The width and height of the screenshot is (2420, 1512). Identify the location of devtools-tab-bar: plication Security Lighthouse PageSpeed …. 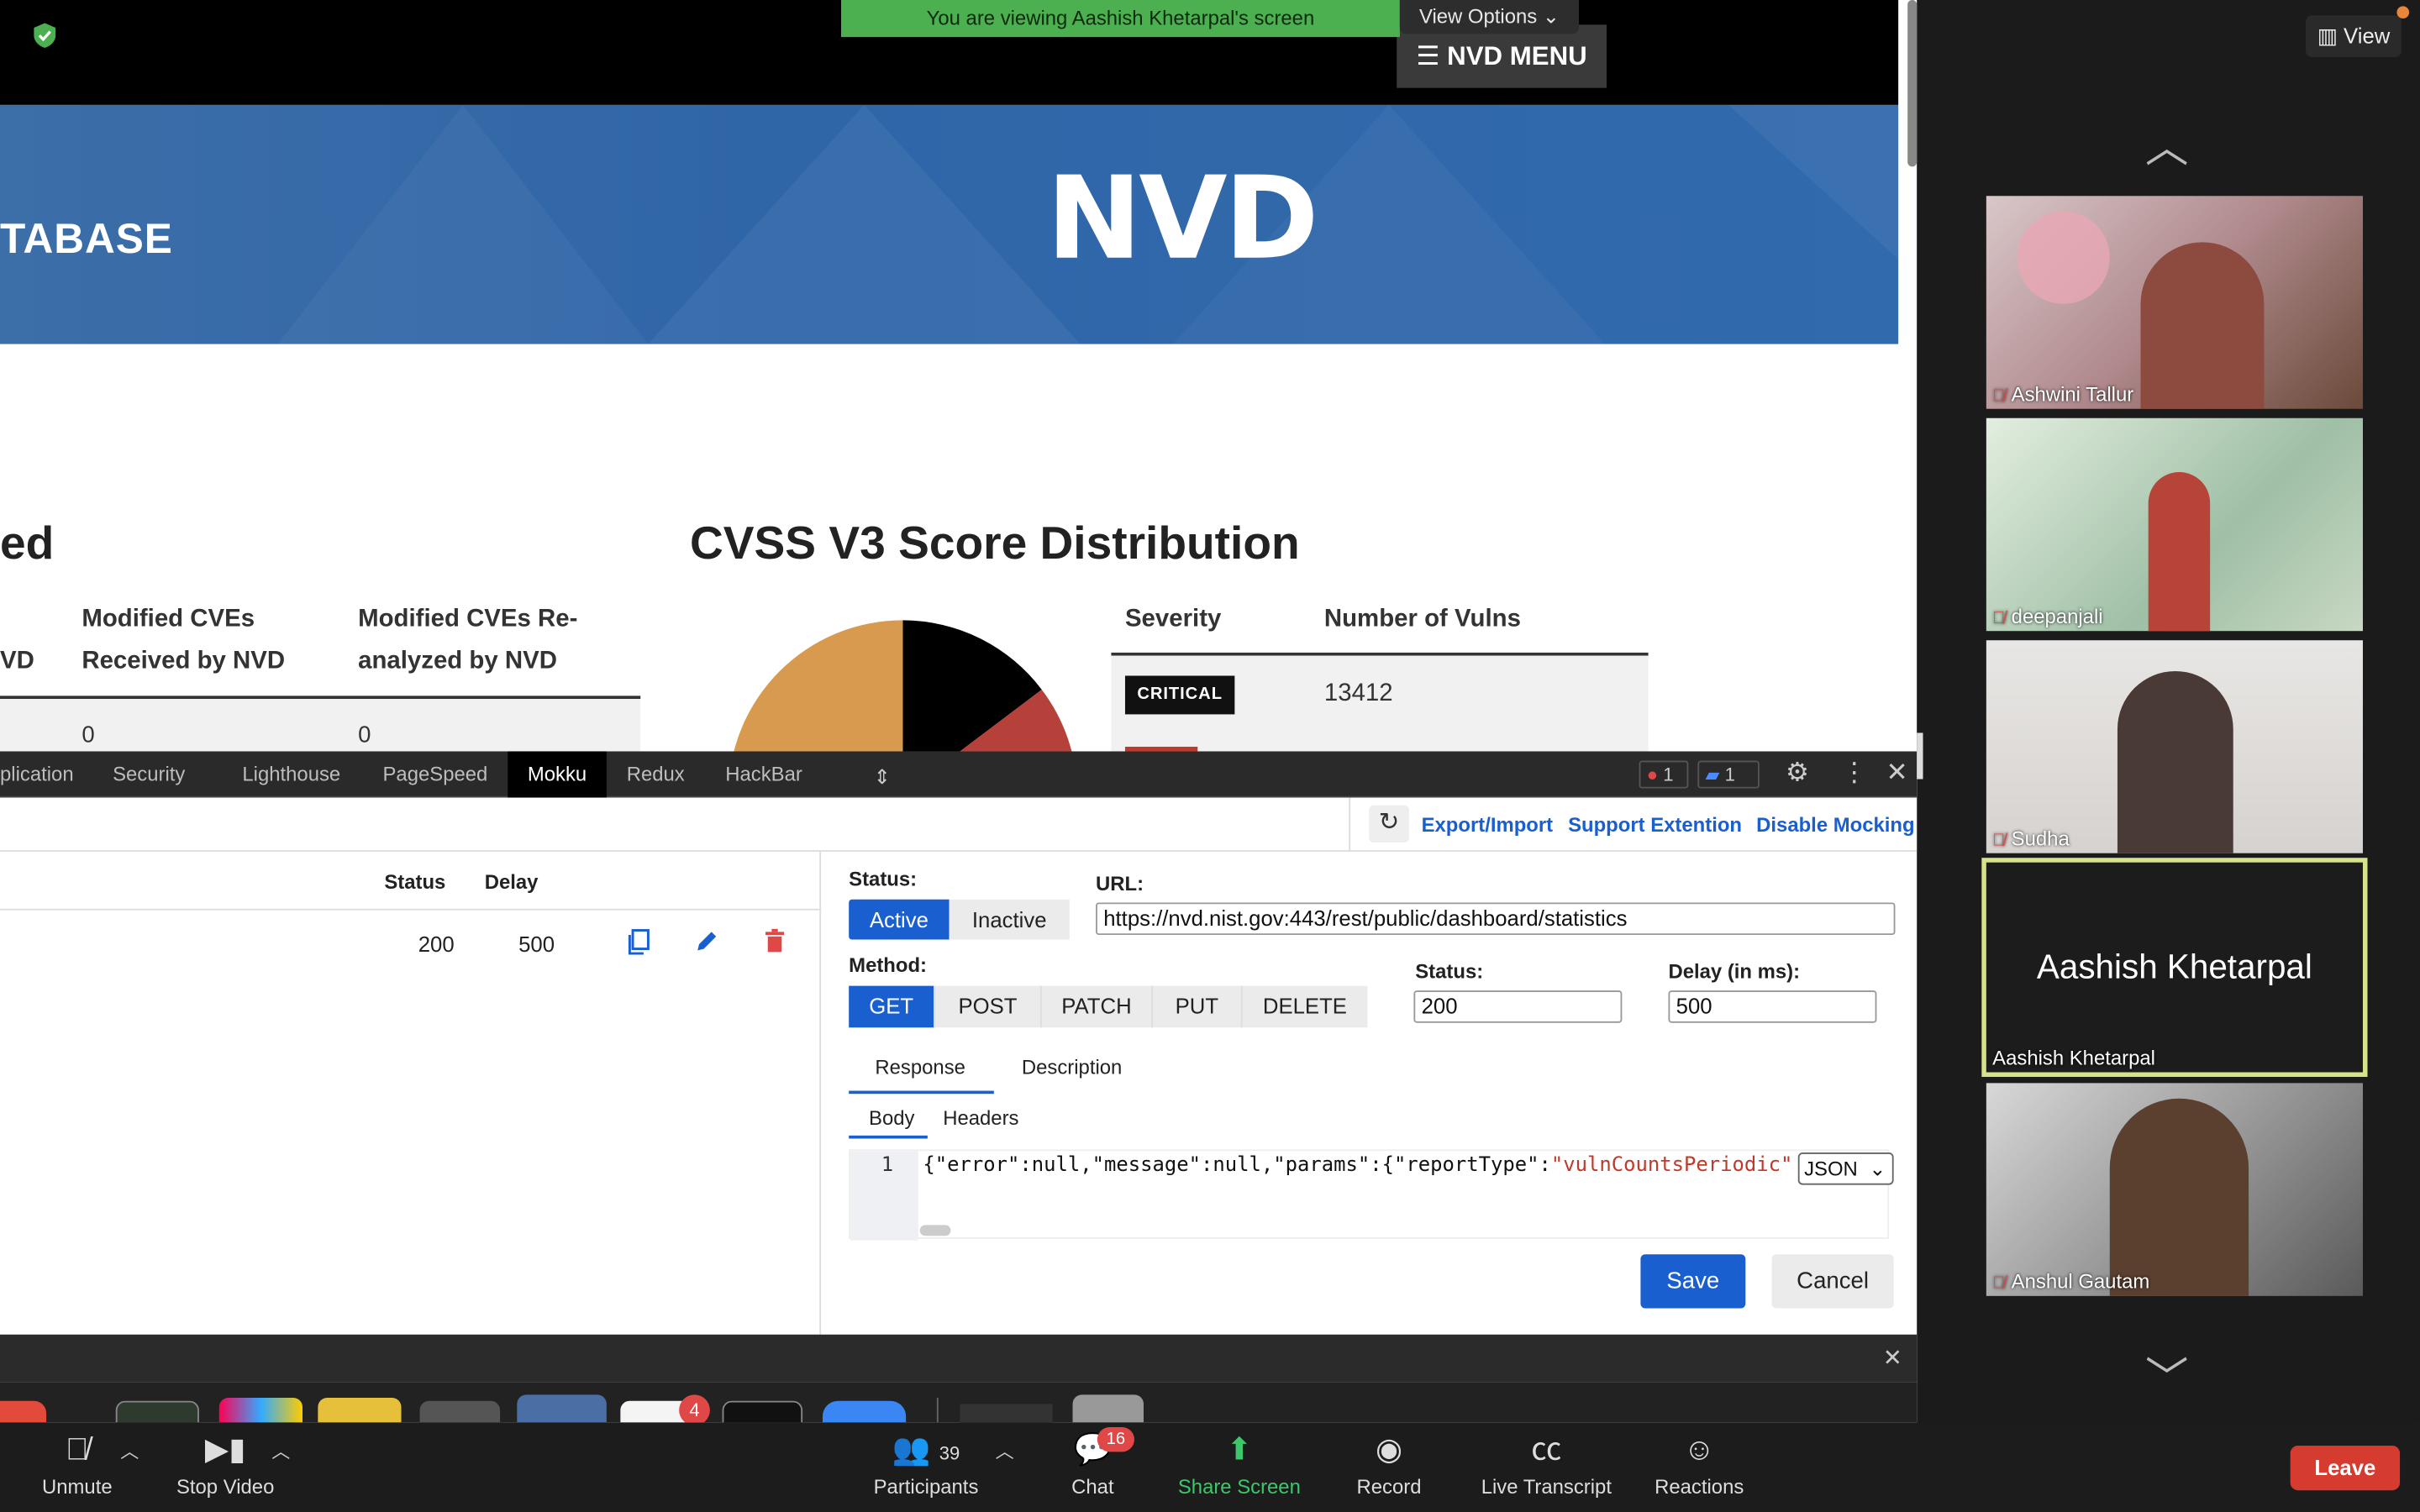
(959, 774).